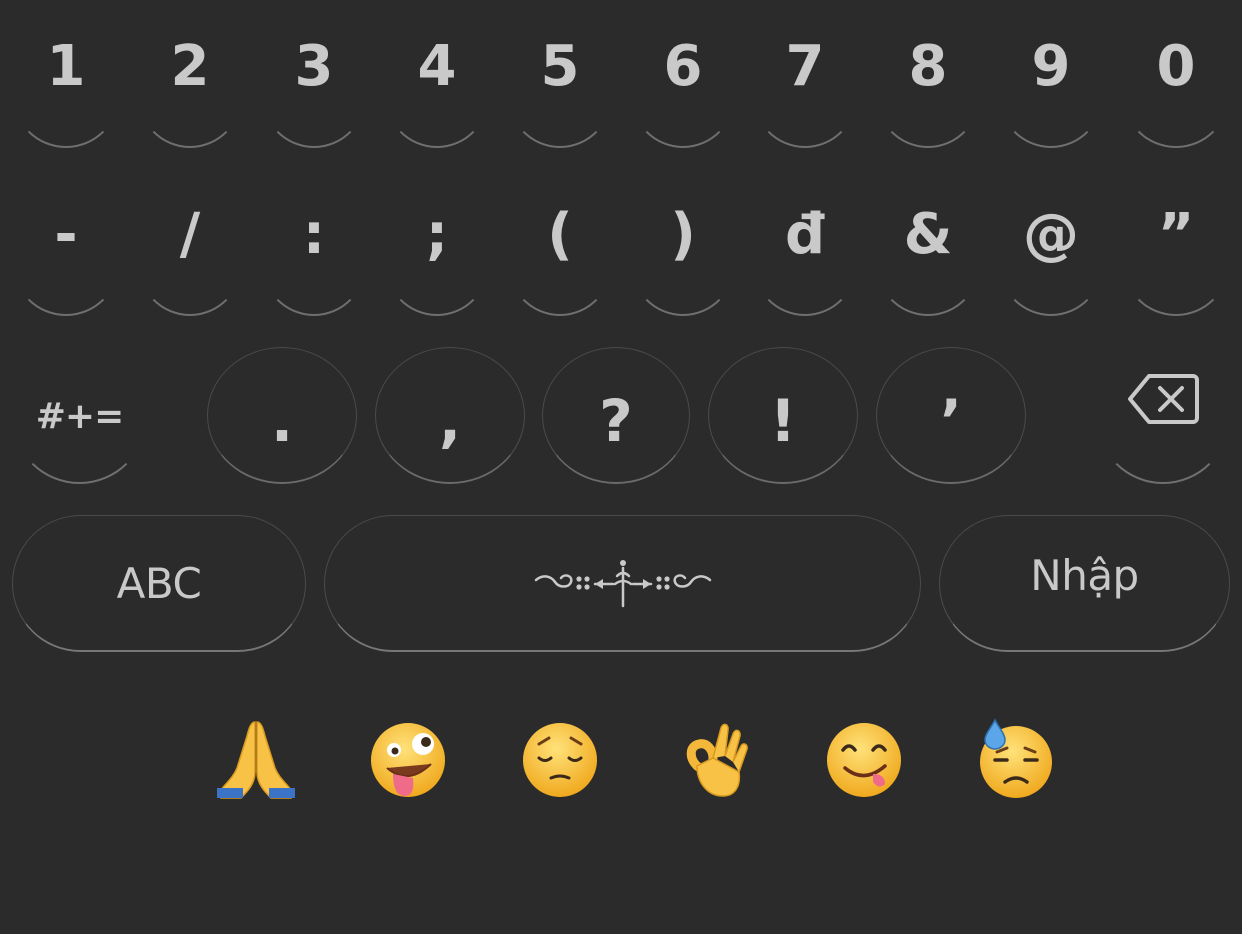 Image resolution: width=1242 pixels, height=934 pixels. I want to click on key-label: &, so click(928, 234).